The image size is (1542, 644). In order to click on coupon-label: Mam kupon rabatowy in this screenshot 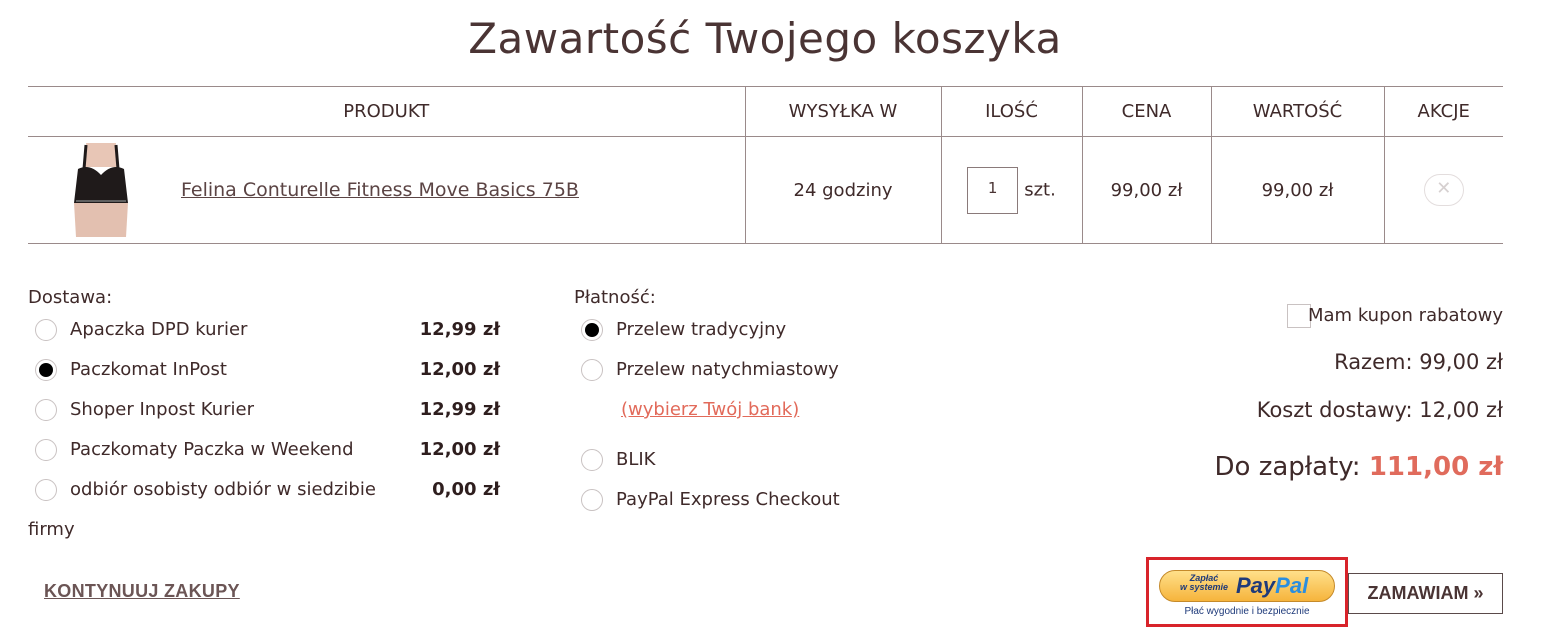, I will do `click(1405, 315)`.